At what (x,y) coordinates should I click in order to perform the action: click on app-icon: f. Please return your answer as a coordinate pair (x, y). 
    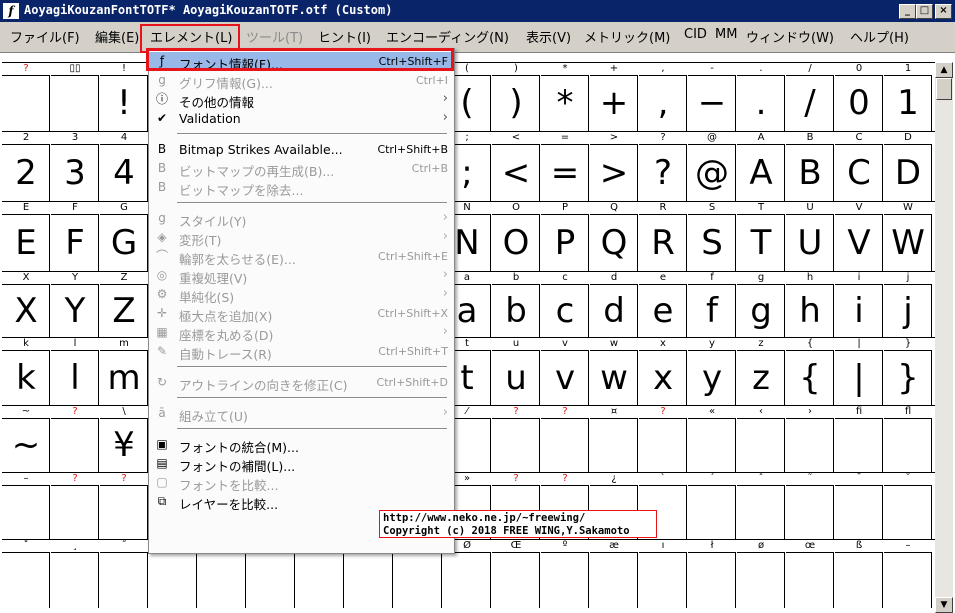
    Looking at the image, I should click on (11, 11).